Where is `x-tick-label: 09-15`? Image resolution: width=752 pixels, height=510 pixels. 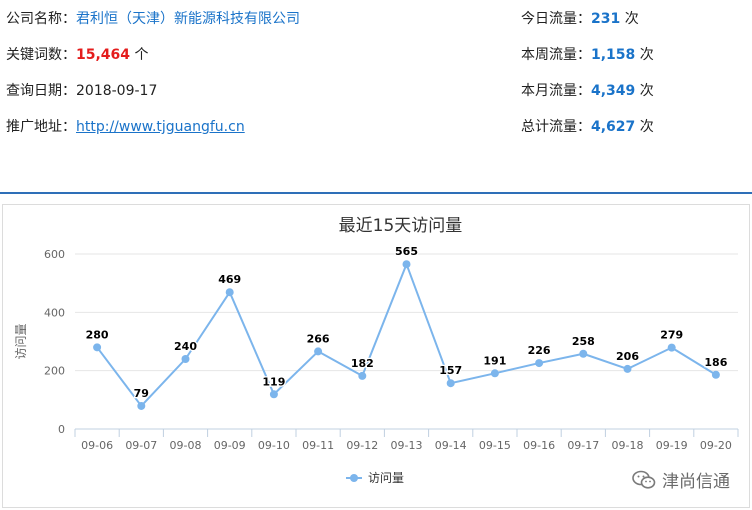 x-tick-label: 09-15 is located at coordinates (495, 445).